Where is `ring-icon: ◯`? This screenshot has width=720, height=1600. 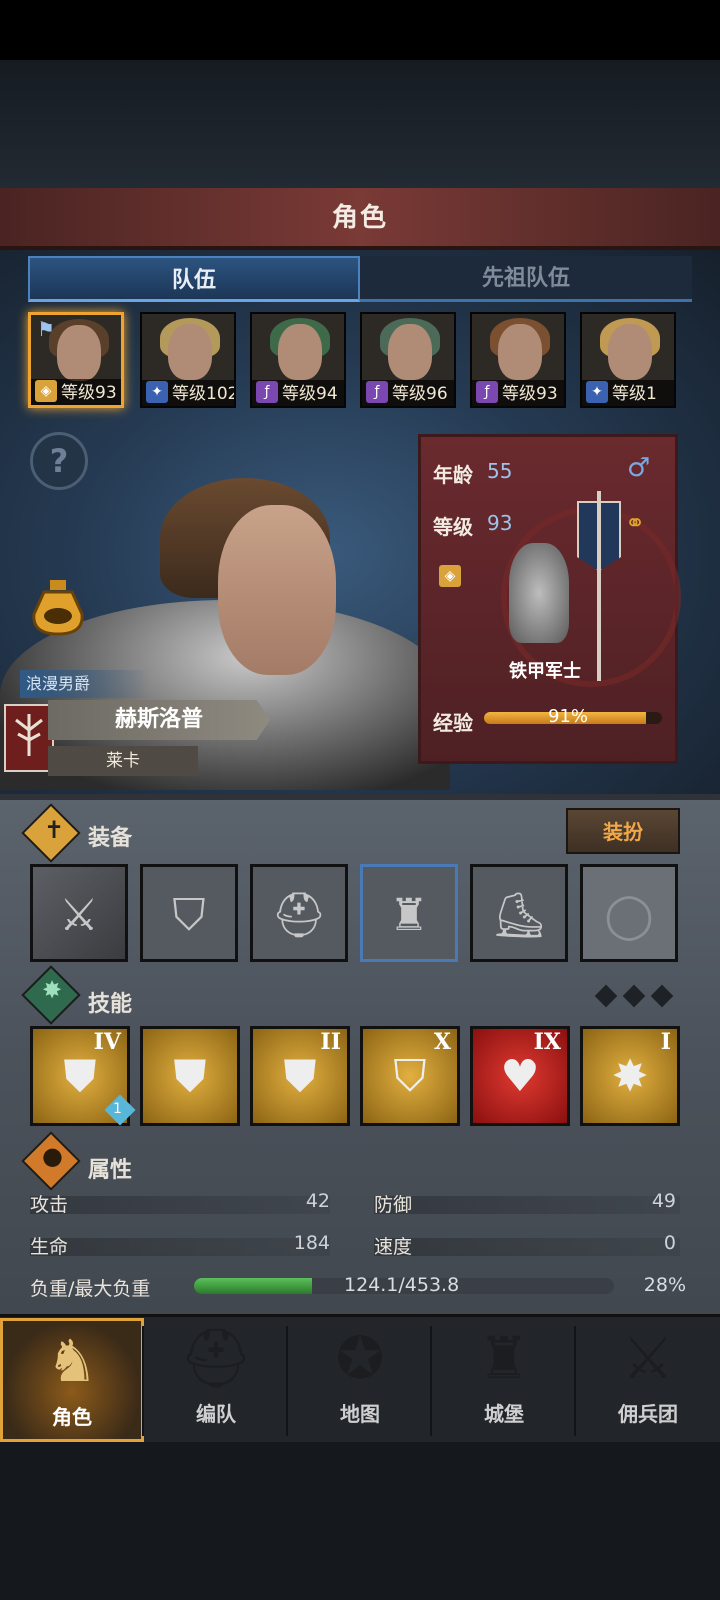 ring-icon: ◯ is located at coordinates (629, 913).